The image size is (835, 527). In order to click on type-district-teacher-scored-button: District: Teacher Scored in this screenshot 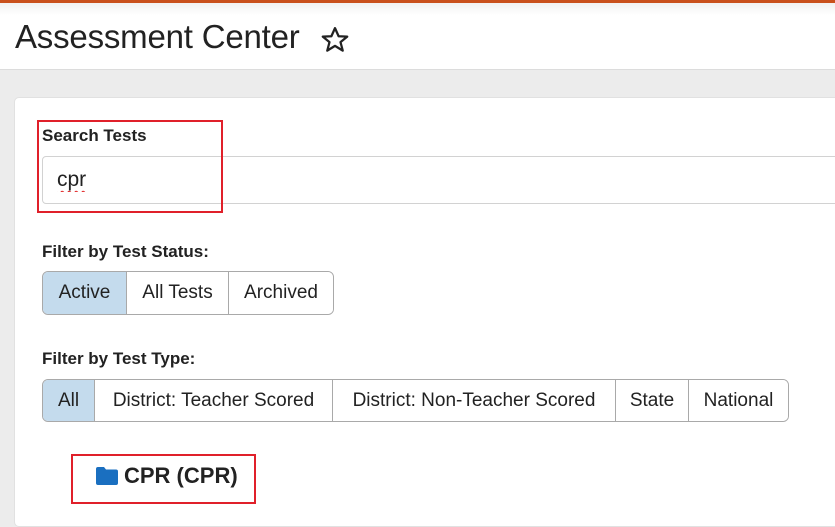, I will do `click(213, 400)`.